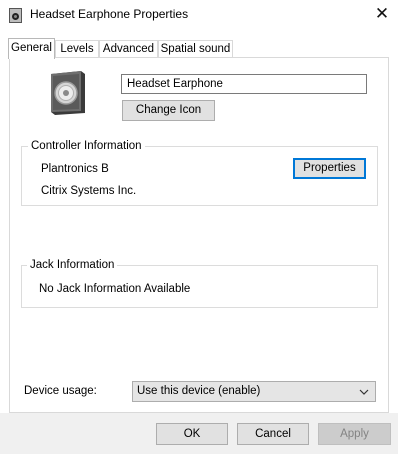 The image size is (398, 454). I want to click on apply-button: Apply, so click(354, 434).